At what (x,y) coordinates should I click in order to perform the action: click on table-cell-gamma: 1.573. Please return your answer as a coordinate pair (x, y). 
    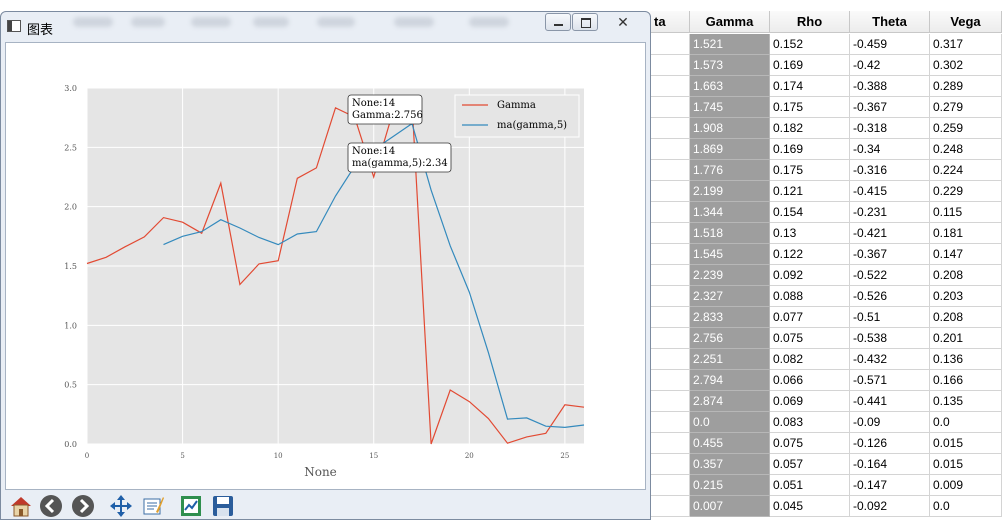
    Looking at the image, I should click on (730, 65).